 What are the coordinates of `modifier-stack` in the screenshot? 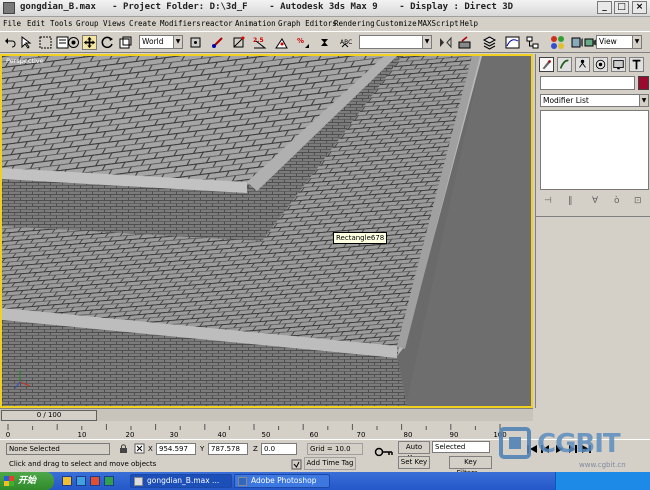 It's located at (594, 150).